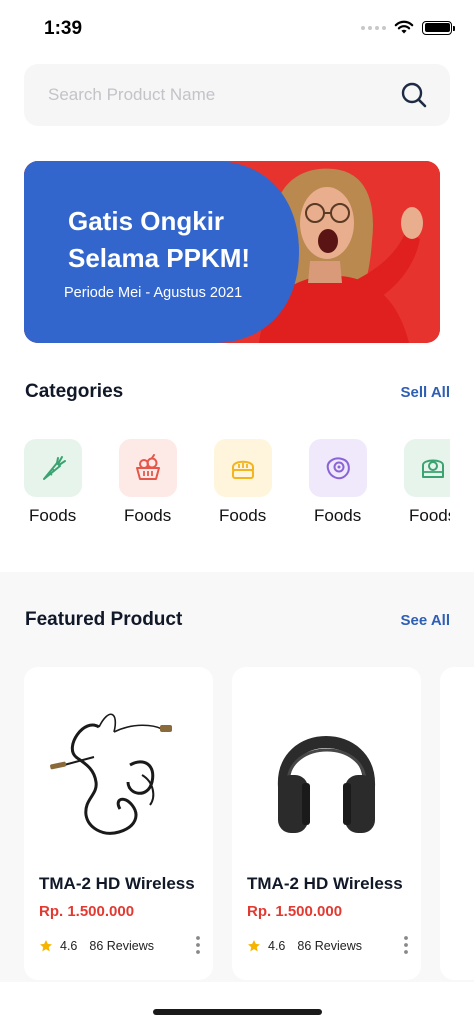  What do you see at coordinates (425, 620) in the screenshot?
I see `featured-see-all-link: See All` at bounding box center [425, 620].